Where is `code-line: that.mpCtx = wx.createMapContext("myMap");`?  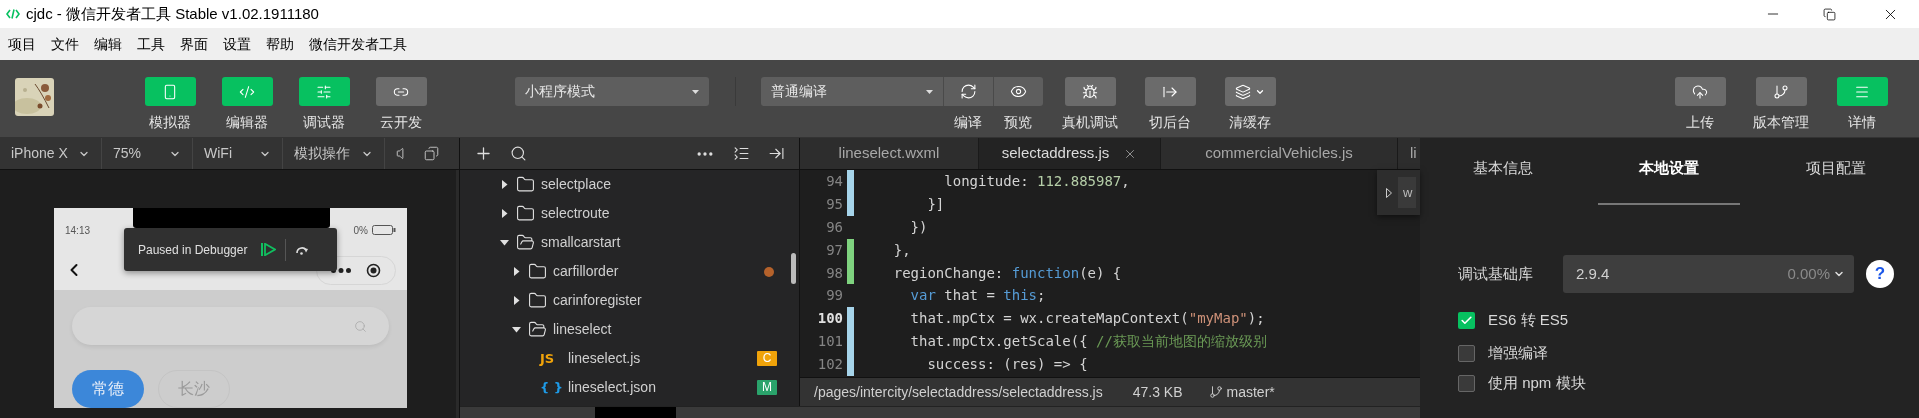
code-line: that.mpCtx = wx.createMapContext("myMap"); is located at coordinates (1087, 319).